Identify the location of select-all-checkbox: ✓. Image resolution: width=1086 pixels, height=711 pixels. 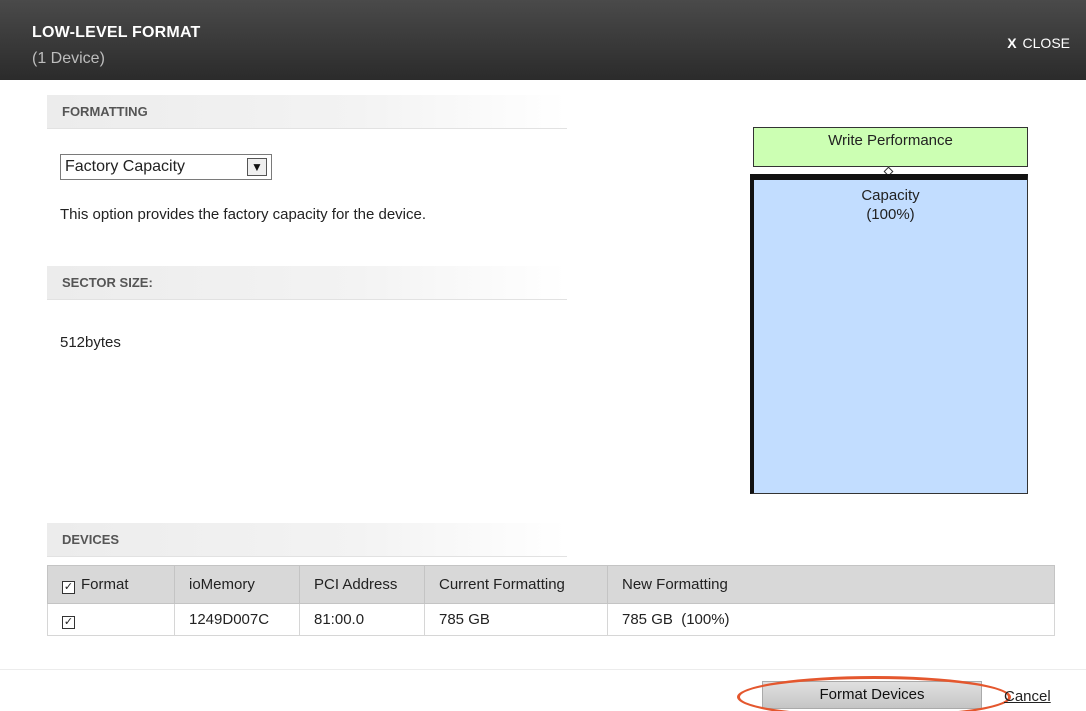
(68, 587).